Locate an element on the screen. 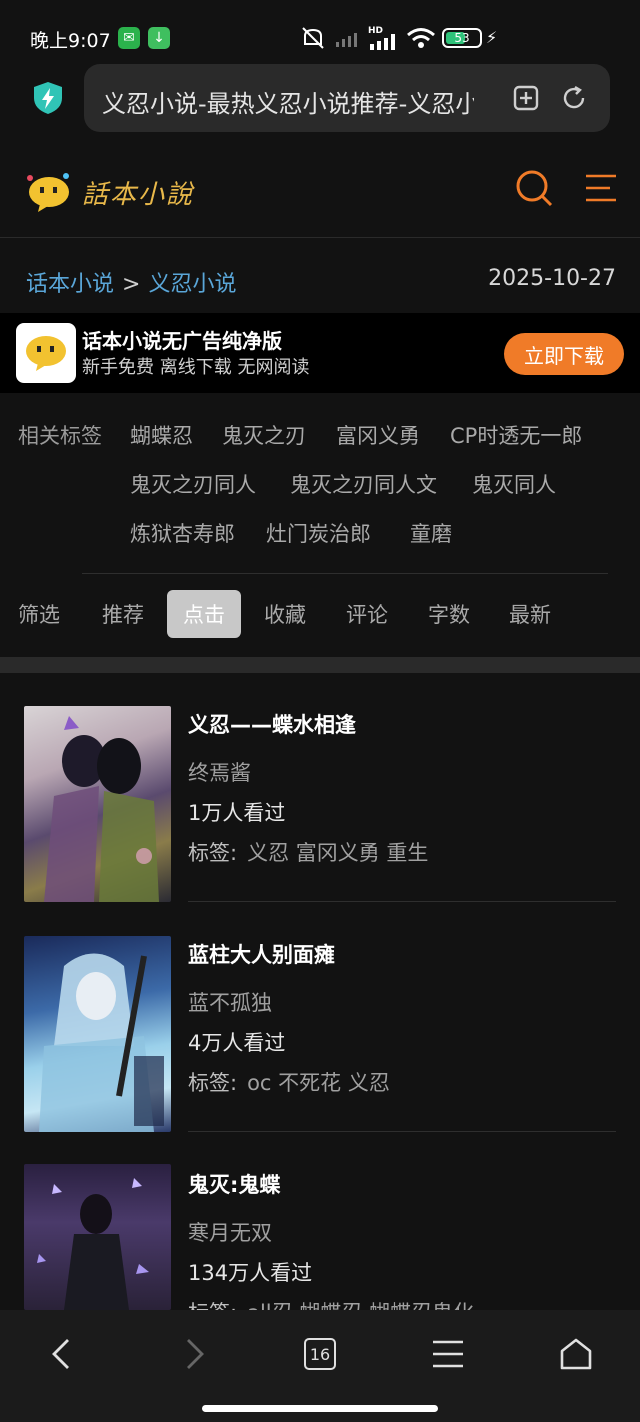 This screenshot has width=640, height=1422. forward-button is located at coordinates (194, 1354).